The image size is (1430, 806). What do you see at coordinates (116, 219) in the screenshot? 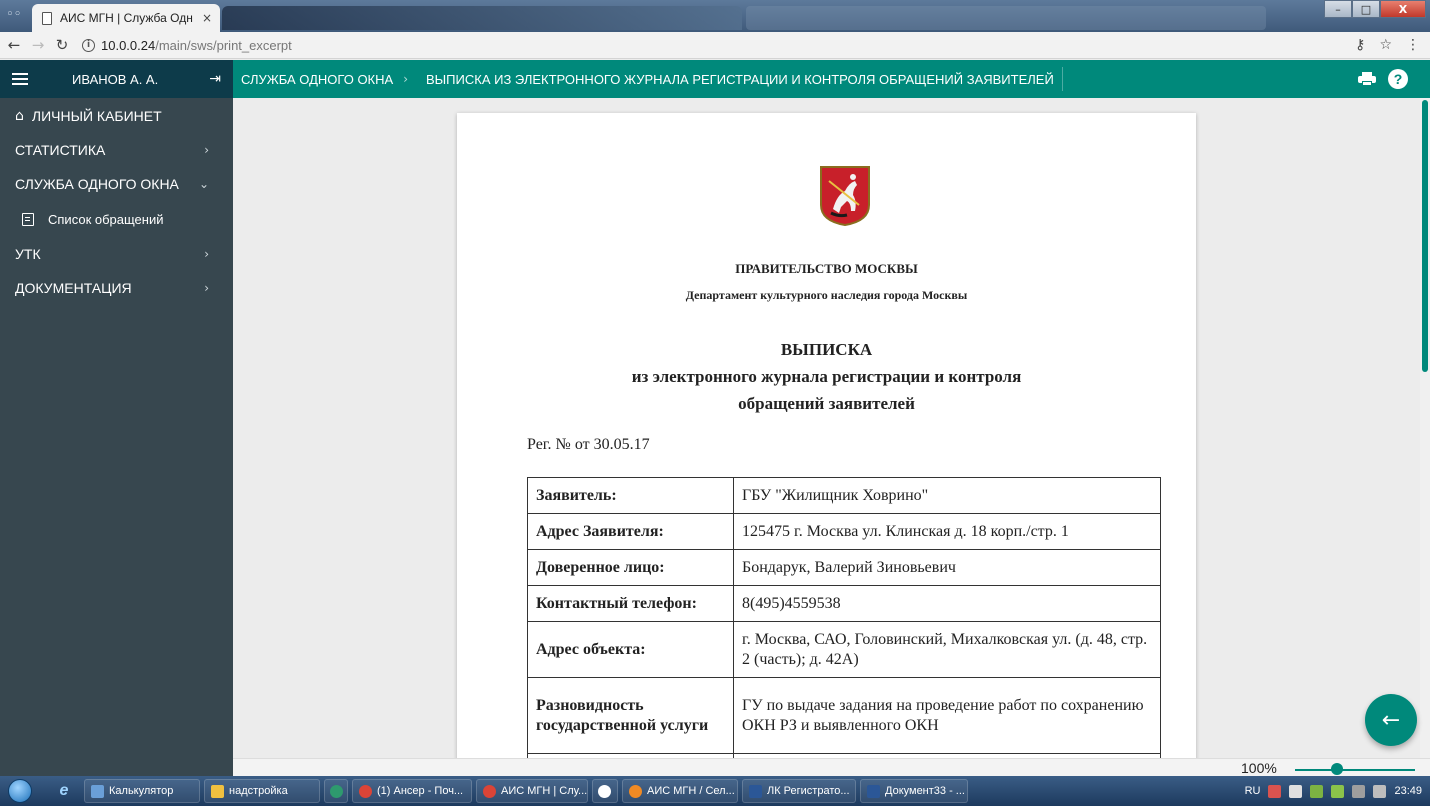
I see `sidebar-item-requests-list: Список обращений` at bounding box center [116, 219].